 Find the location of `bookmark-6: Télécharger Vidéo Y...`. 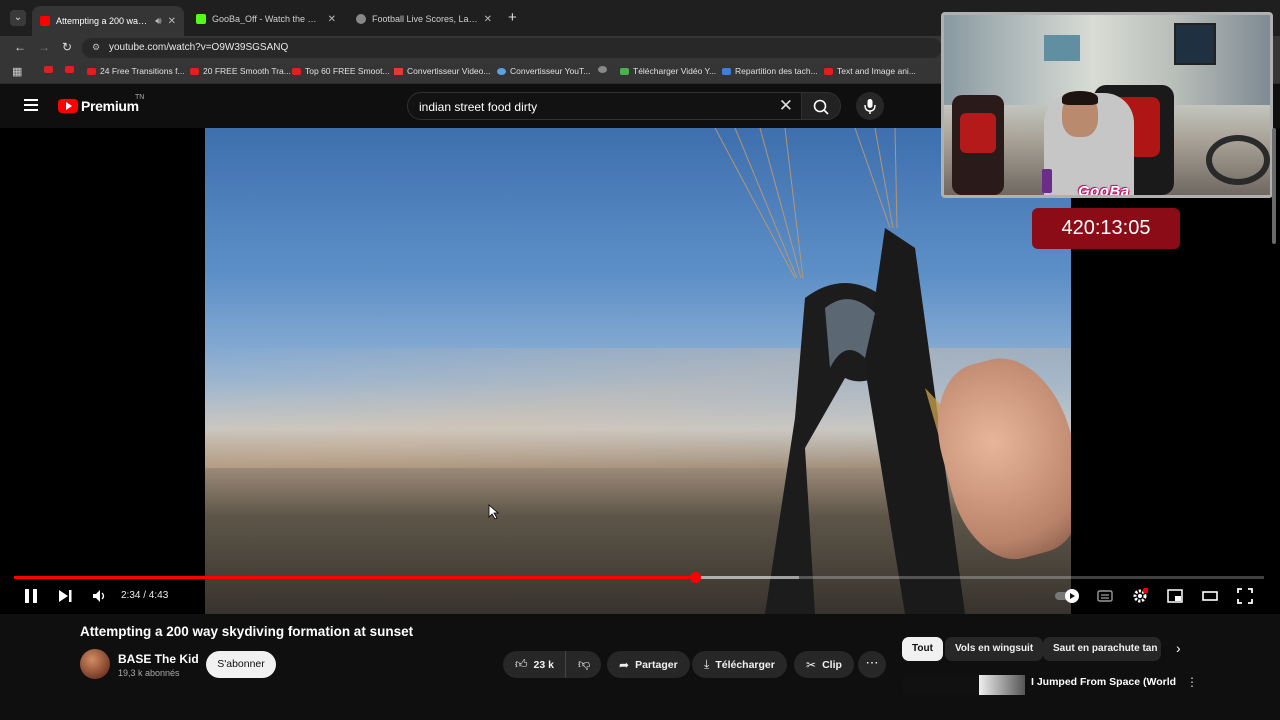

bookmark-6: Télécharger Vidéo Y... is located at coordinates (668, 71).